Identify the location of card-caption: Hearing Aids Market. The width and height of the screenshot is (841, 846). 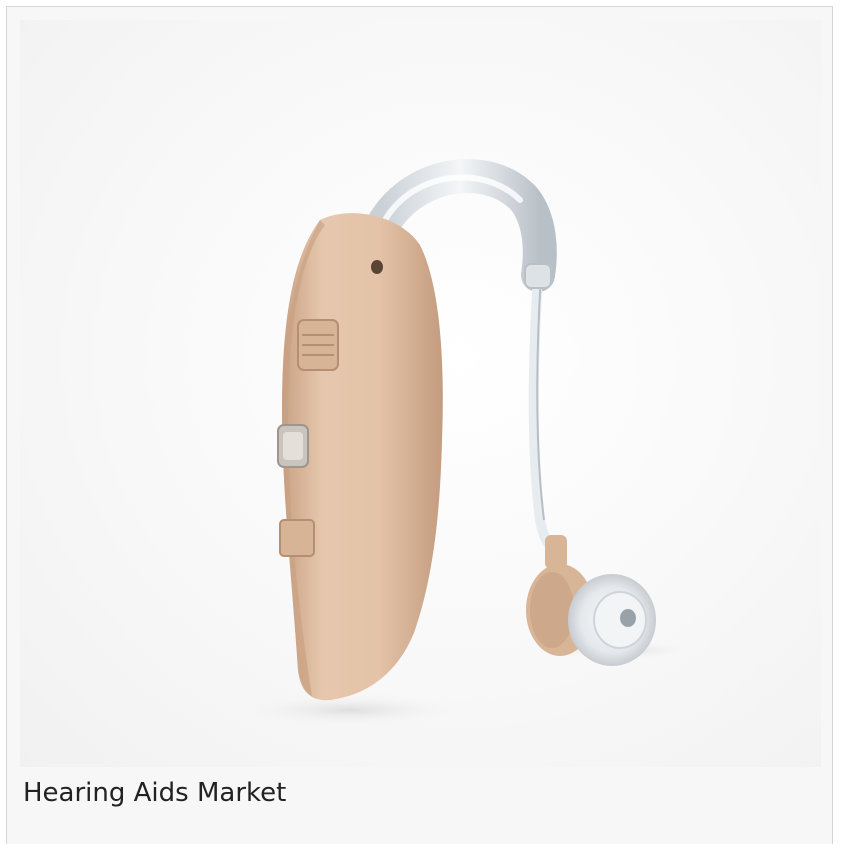
(154, 793).